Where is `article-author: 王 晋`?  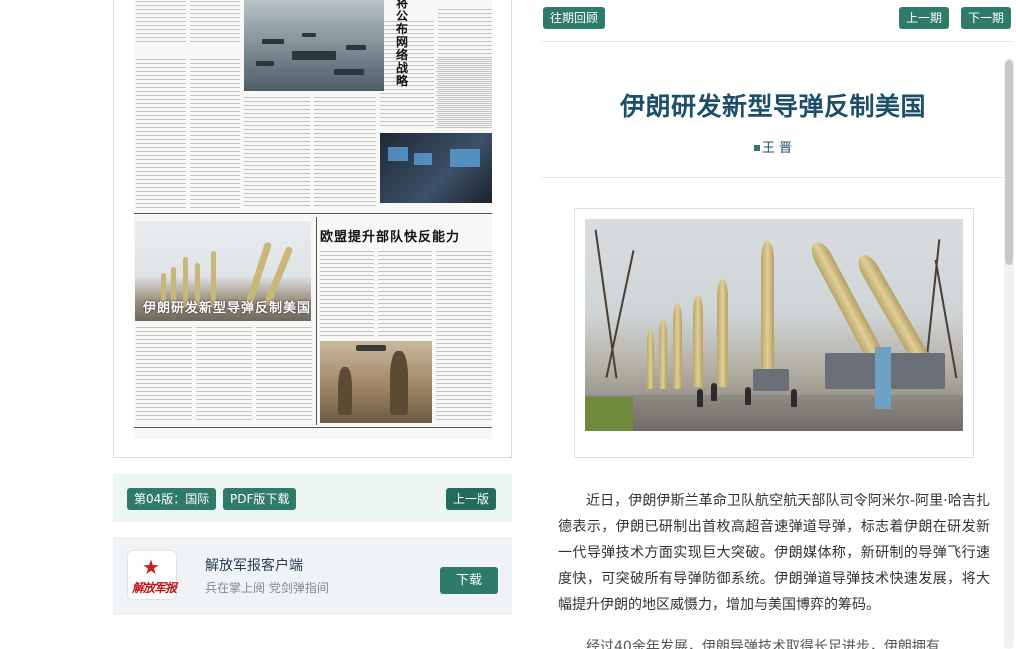 article-author: 王 晋 is located at coordinates (773, 146).